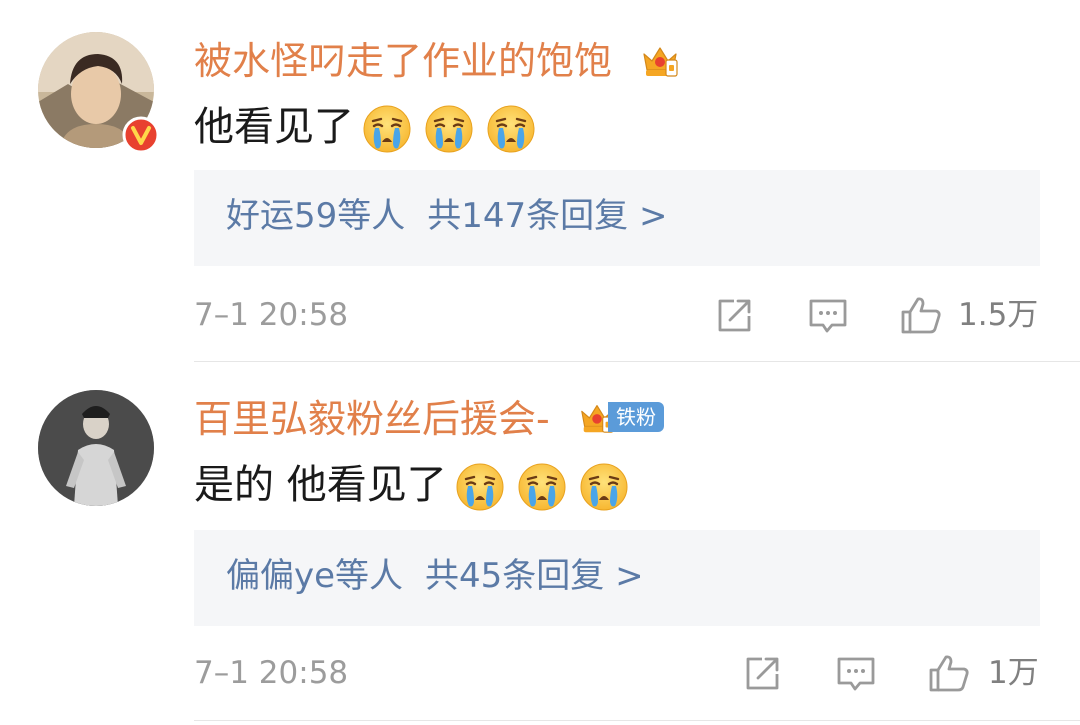 This screenshot has height=725, width=1080. Describe the element at coordinates (274, 127) in the screenshot. I see `comment-body: 他看见了` at that location.